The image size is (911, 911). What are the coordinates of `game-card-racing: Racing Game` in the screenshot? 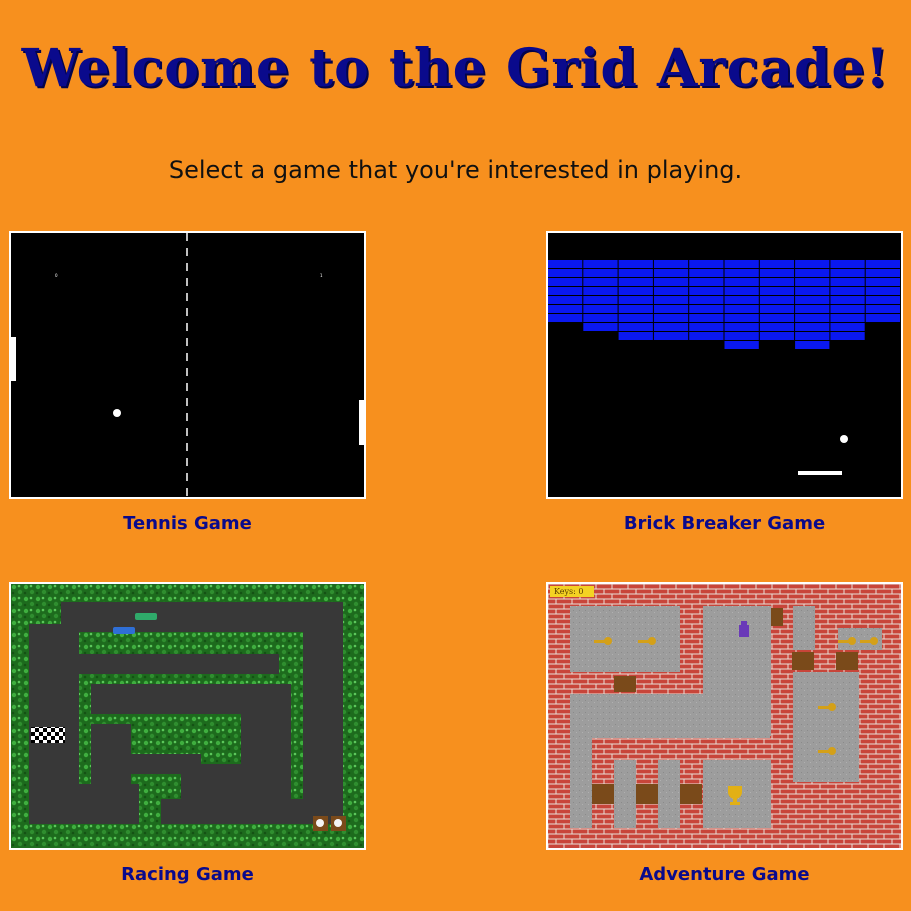 It's located at (187, 733).